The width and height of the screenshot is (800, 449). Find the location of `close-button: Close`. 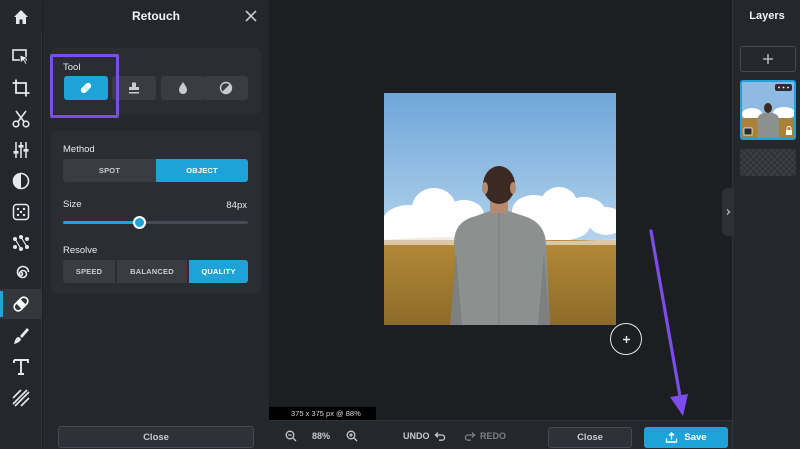

close-button: Close is located at coordinates (590, 437).